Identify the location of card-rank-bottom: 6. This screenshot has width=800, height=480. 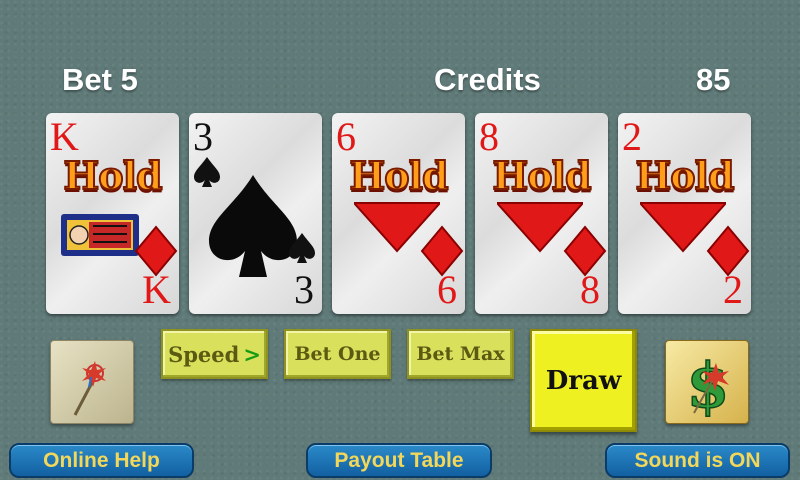
(447, 289).